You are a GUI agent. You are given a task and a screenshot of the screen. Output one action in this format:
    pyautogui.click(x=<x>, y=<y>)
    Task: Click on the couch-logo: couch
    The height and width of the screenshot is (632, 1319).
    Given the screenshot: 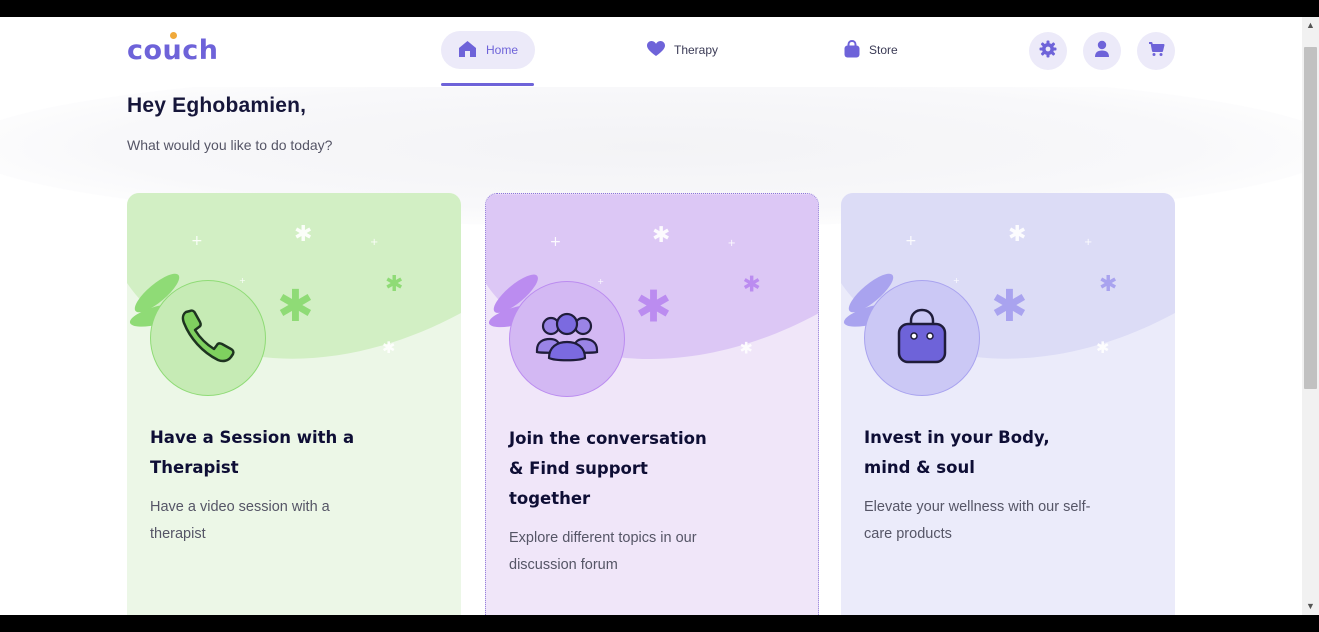 What is the action you would take?
    pyautogui.click(x=173, y=49)
    